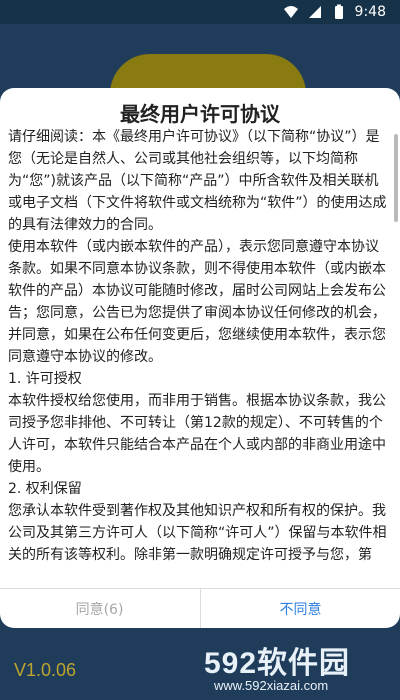 The image size is (400, 700). Describe the element at coordinates (99, 608) in the screenshot. I see `agree-button: 同意(6)` at that location.